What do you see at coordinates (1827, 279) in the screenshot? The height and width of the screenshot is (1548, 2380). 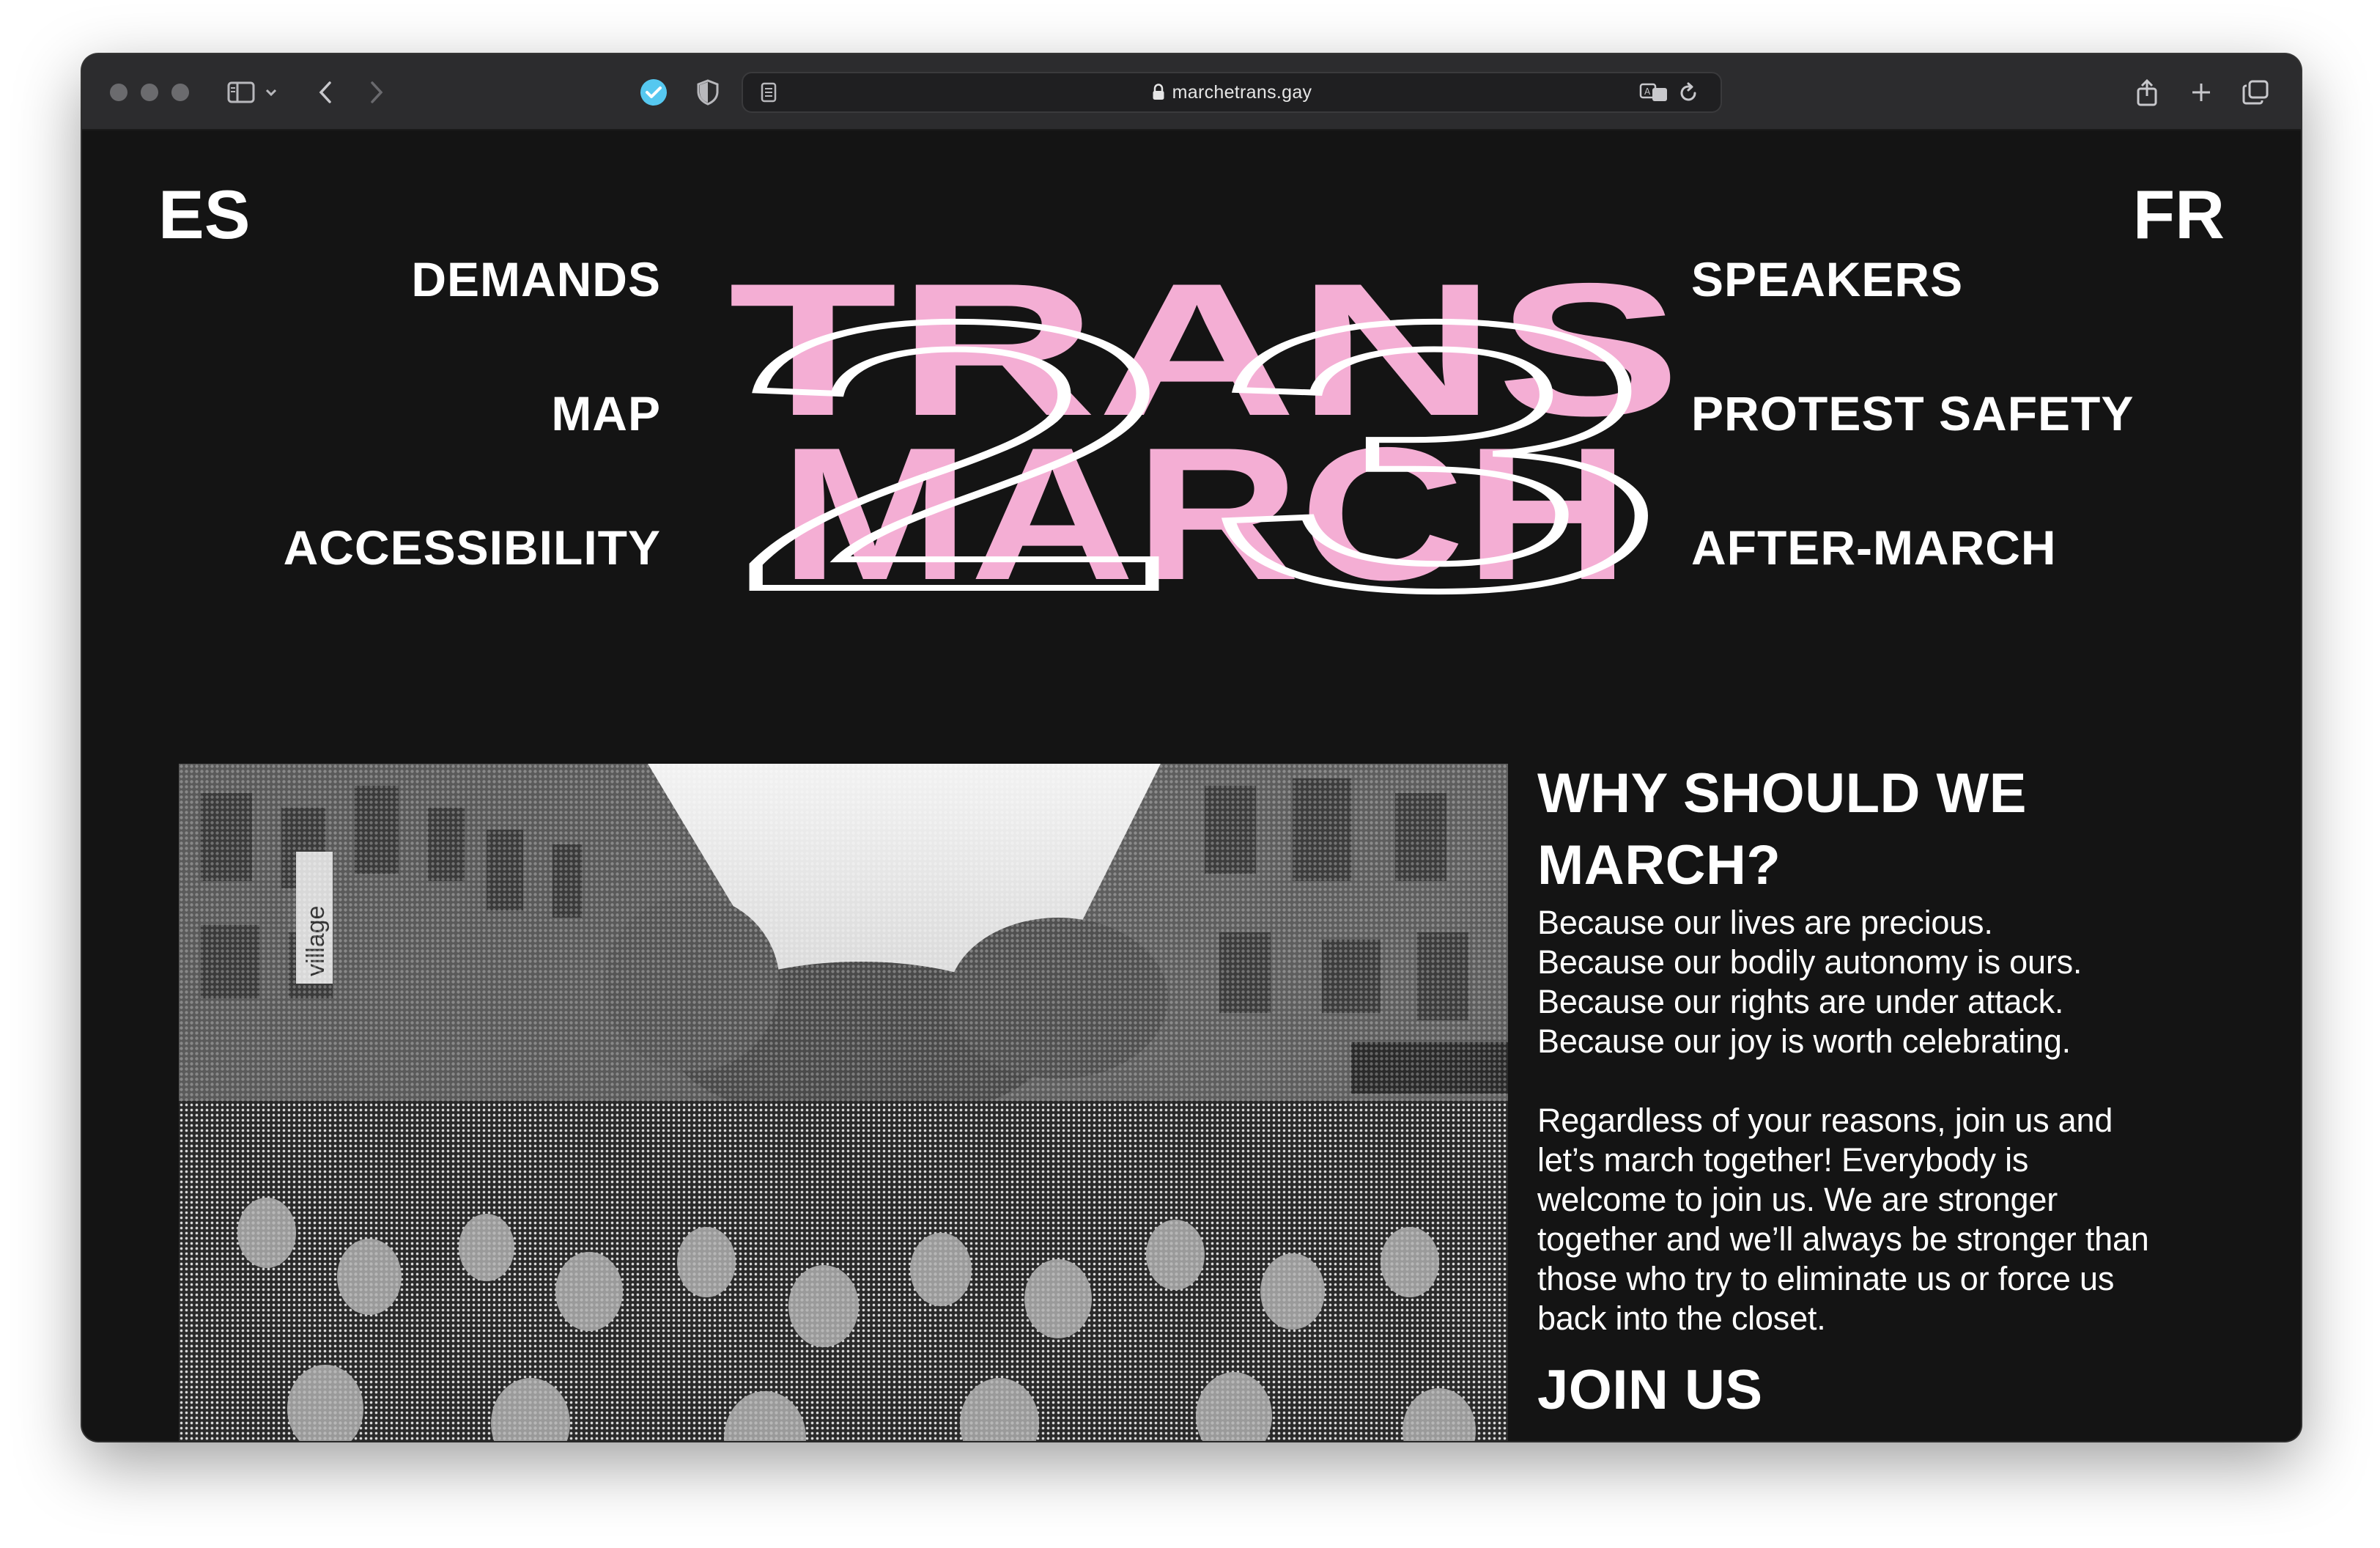 I see `nav-speakers-link: SPEAKERS` at bounding box center [1827, 279].